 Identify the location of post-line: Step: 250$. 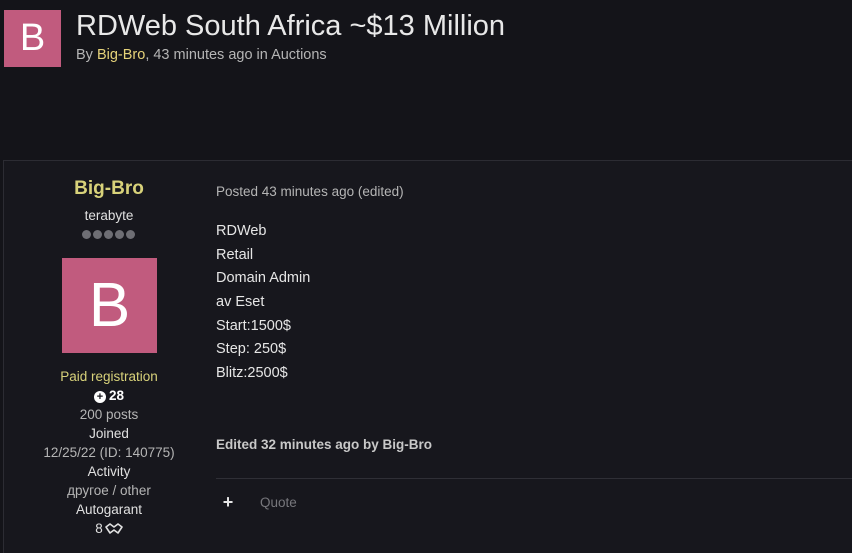
(251, 349).